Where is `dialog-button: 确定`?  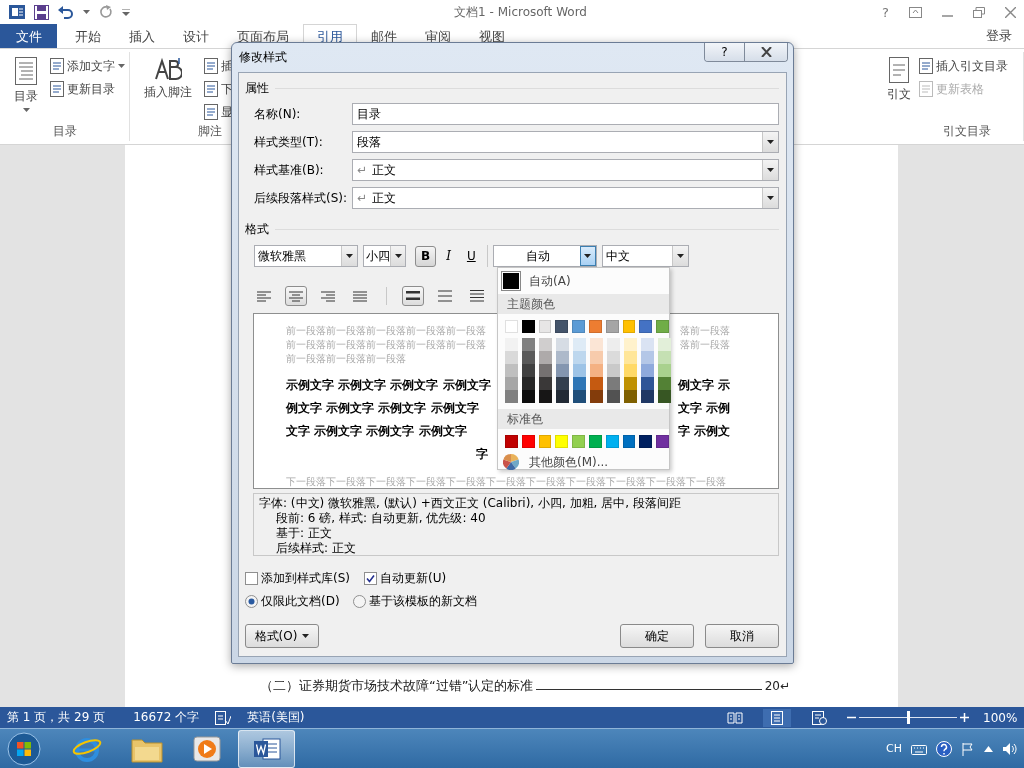
dialog-button: 确定 is located at coordinates (657, 636).